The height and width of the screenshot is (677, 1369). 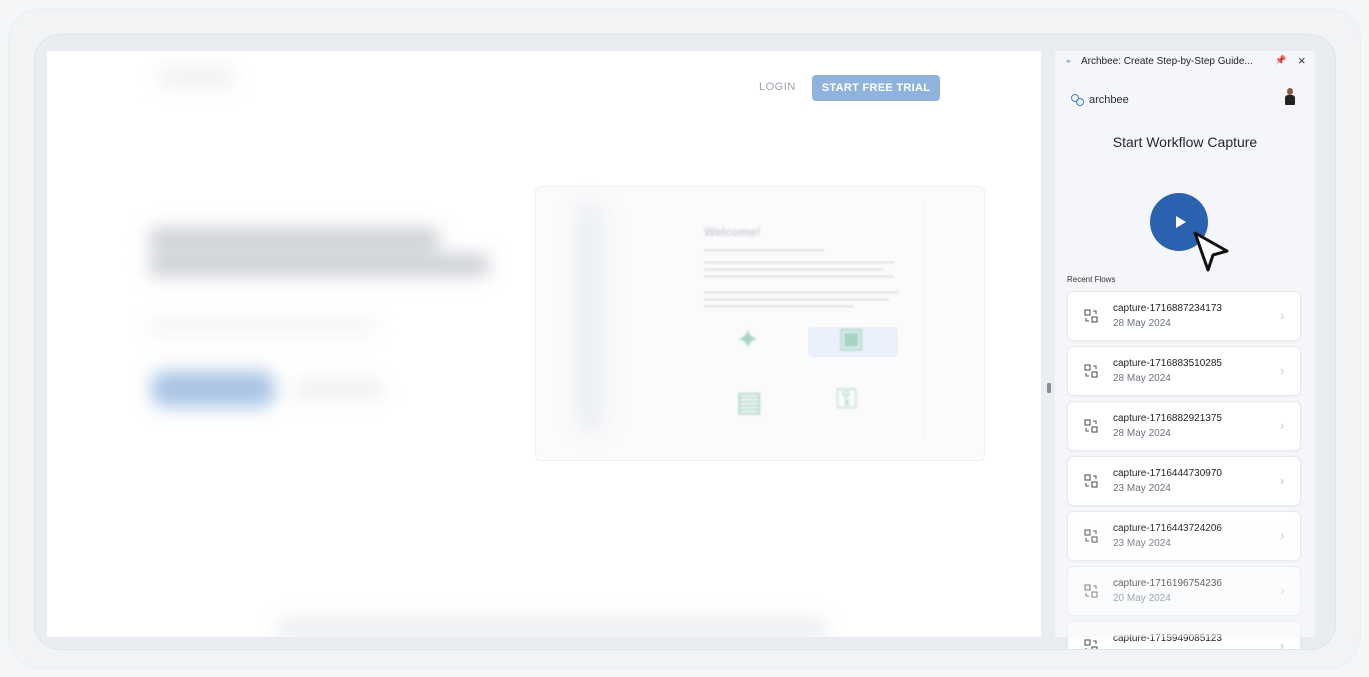 What do you see at coordinates (1184, 316) in the screenshot?
I see `list-item: capture-1716887234173 28 May 2024 ›` at bounding box center [1184, 316].